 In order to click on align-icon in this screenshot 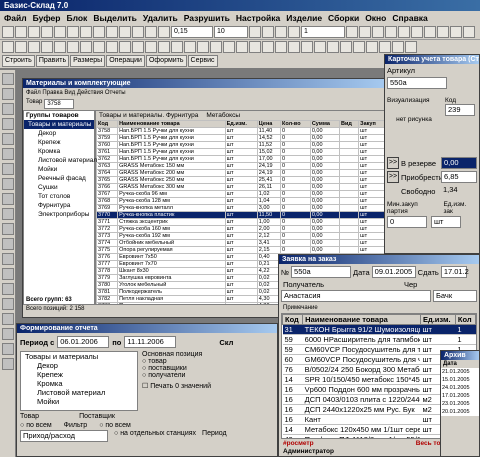, I will do `click(281, 32)`.